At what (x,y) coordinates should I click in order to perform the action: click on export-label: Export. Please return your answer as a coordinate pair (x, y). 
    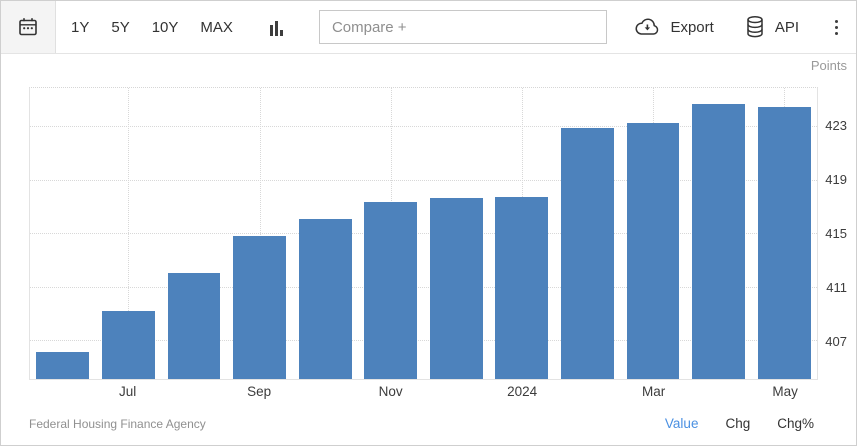
    Looking at the image, I should click on (692, 27).